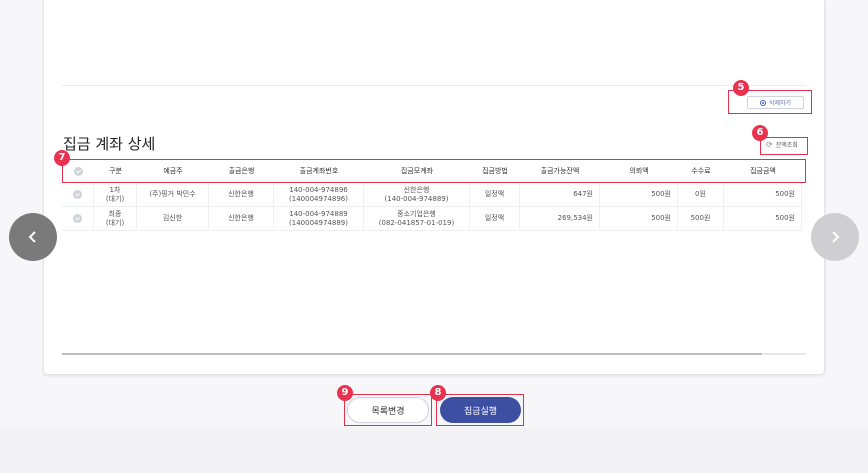 Image resolution: width=868 pixels, height=473 pixels. Describe the element at coordinates (416, 213) in the screenshot. I see `mother-bank: 중소기업은행` at that location.